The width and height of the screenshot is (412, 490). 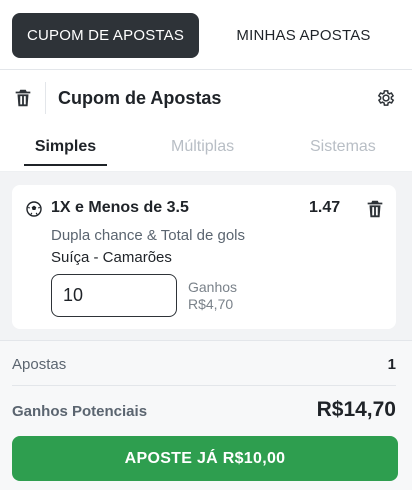 I want to click on trash-icon, so click(x=23, y=98).